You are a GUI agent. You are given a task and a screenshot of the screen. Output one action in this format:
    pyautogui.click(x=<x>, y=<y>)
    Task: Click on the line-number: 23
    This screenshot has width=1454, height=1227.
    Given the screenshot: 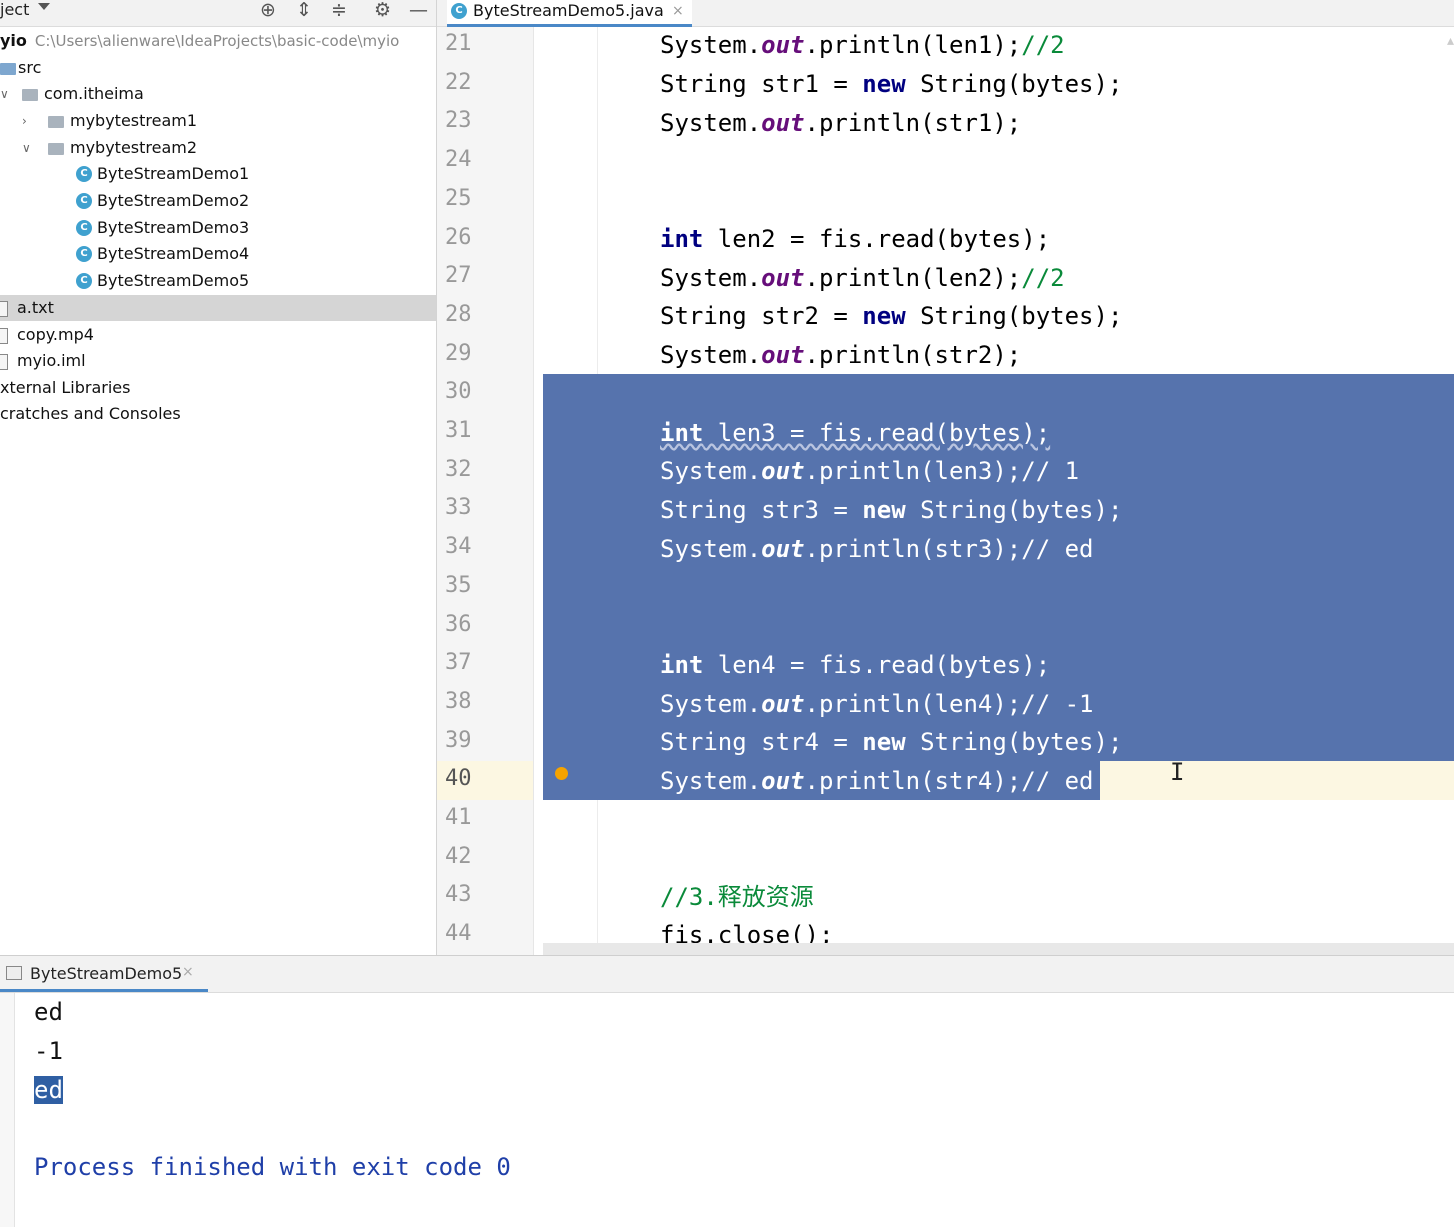 What is the action you would take?
    pyautogui.click(x=465, y=120)
    